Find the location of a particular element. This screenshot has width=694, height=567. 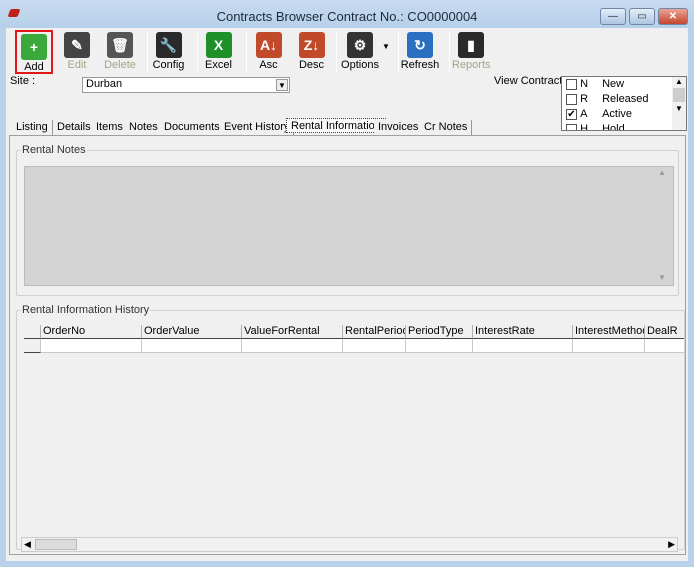

reports-icon: ▮ is located at coordinates (471, 45).